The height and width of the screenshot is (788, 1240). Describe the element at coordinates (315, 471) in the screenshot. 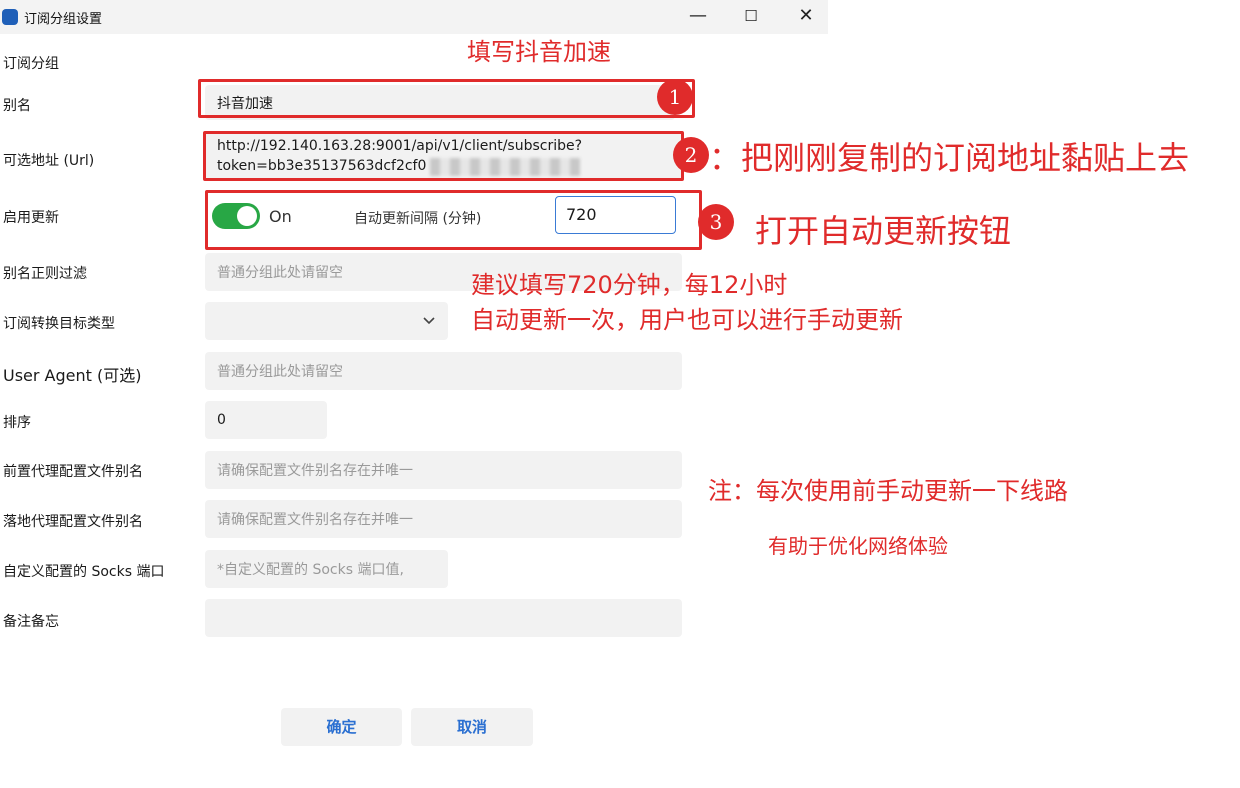

I see `pre-proxy-placeholder: 请确保配置文件别名存在并唯一` at that location.